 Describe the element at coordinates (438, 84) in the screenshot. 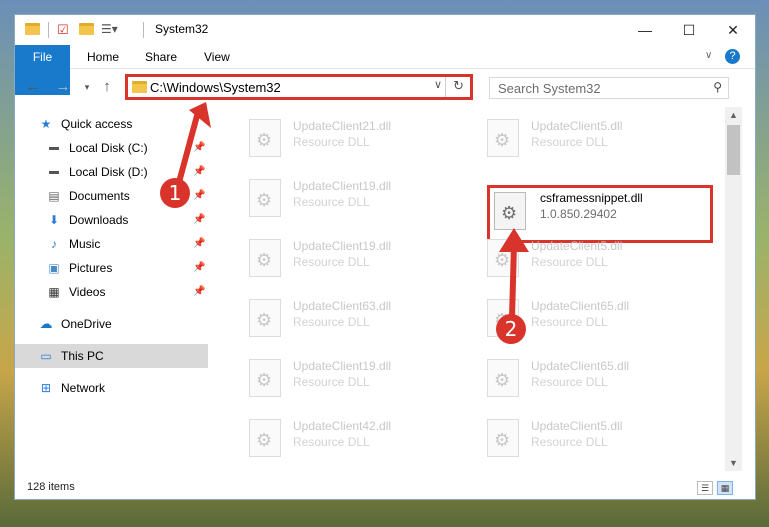

I see `chevron-down-icon: ∨` at that location.